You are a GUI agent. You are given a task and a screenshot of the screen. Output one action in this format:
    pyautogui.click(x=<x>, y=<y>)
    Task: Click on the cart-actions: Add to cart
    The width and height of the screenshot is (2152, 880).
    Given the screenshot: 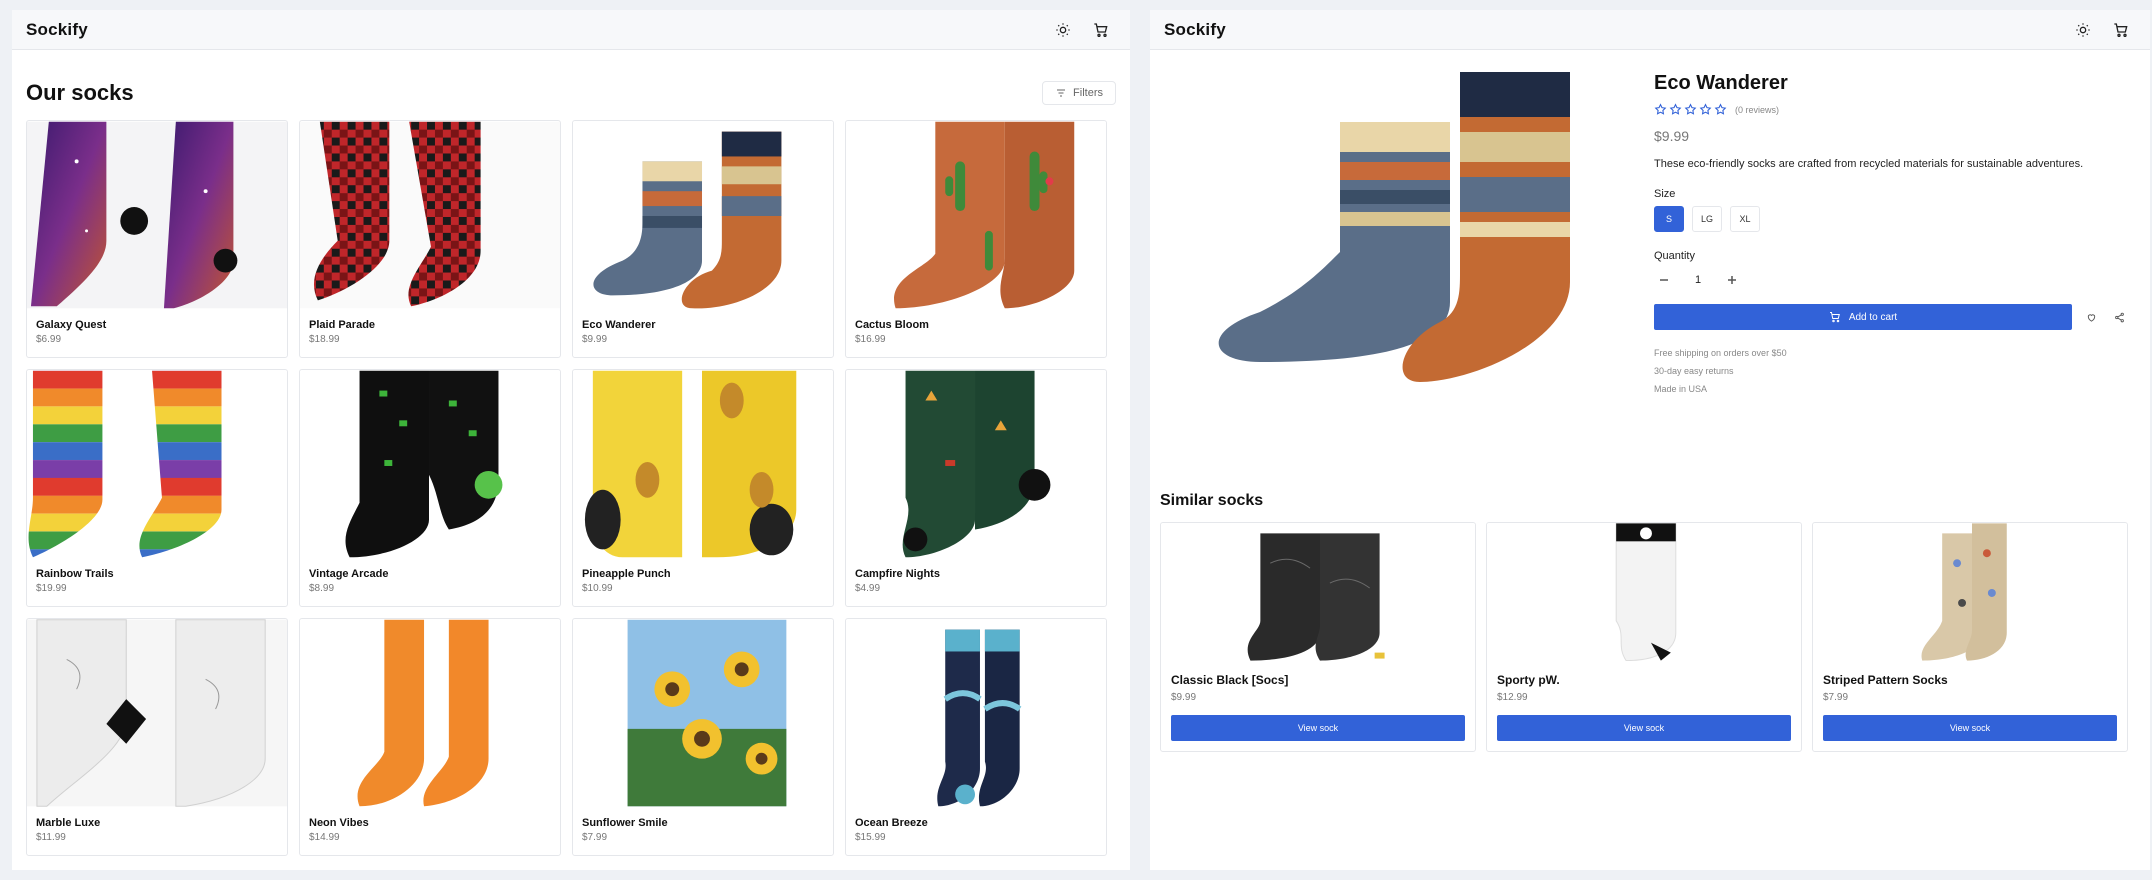 What is the action you would take?
    pyautogui.click(x=1894, y=317)
    